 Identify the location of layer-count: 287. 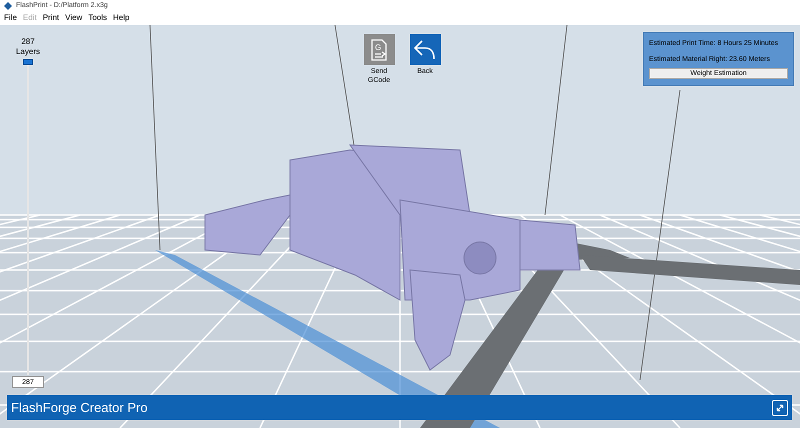
(28, 42).